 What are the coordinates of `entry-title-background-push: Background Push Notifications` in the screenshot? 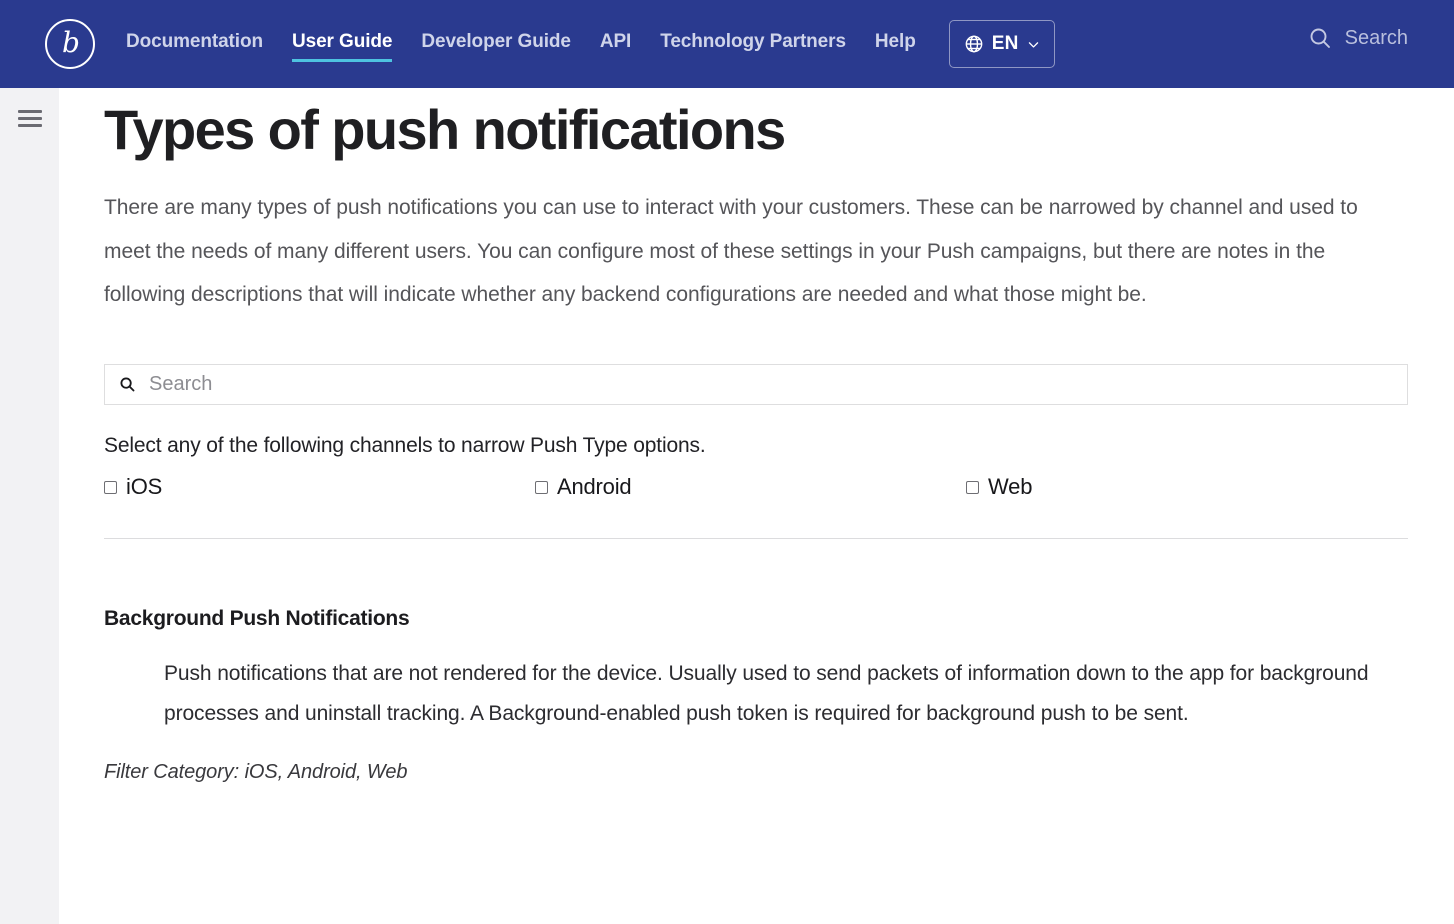 It's located at (257, 618).